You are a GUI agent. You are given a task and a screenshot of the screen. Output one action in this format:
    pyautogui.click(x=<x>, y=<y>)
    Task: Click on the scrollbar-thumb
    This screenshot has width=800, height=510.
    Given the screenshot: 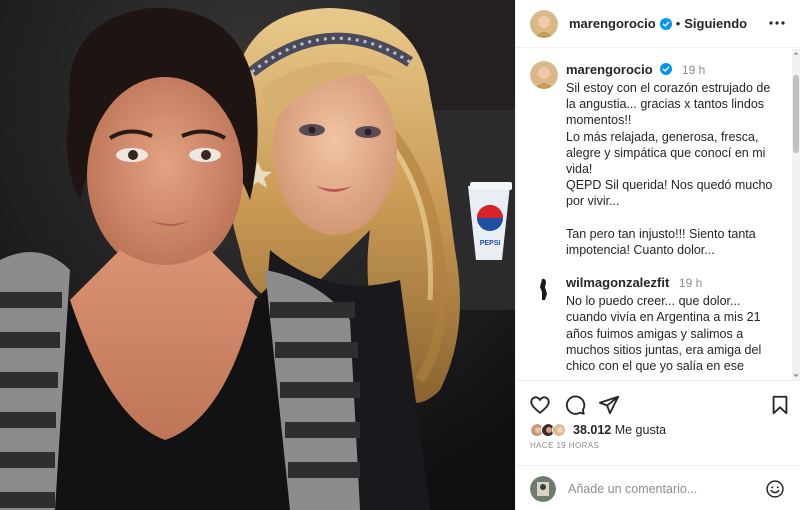 What is the action you would take?
    pyautogui.click(x=796, y=114)
    